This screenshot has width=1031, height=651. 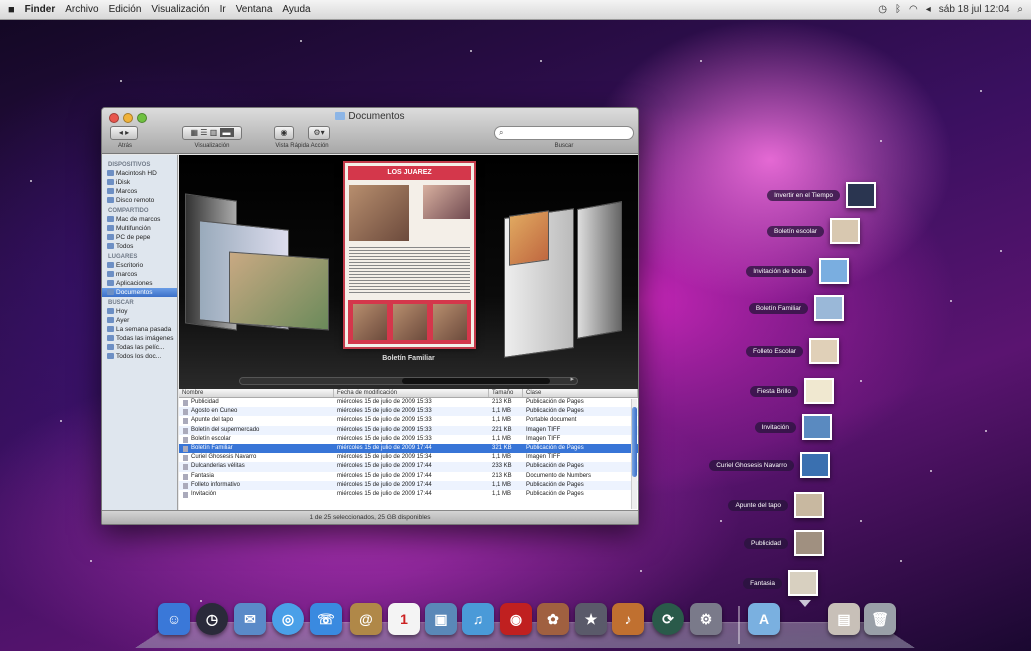 I want to click on bluetooth-icon: ᛒ, so click(x=898, y=9).